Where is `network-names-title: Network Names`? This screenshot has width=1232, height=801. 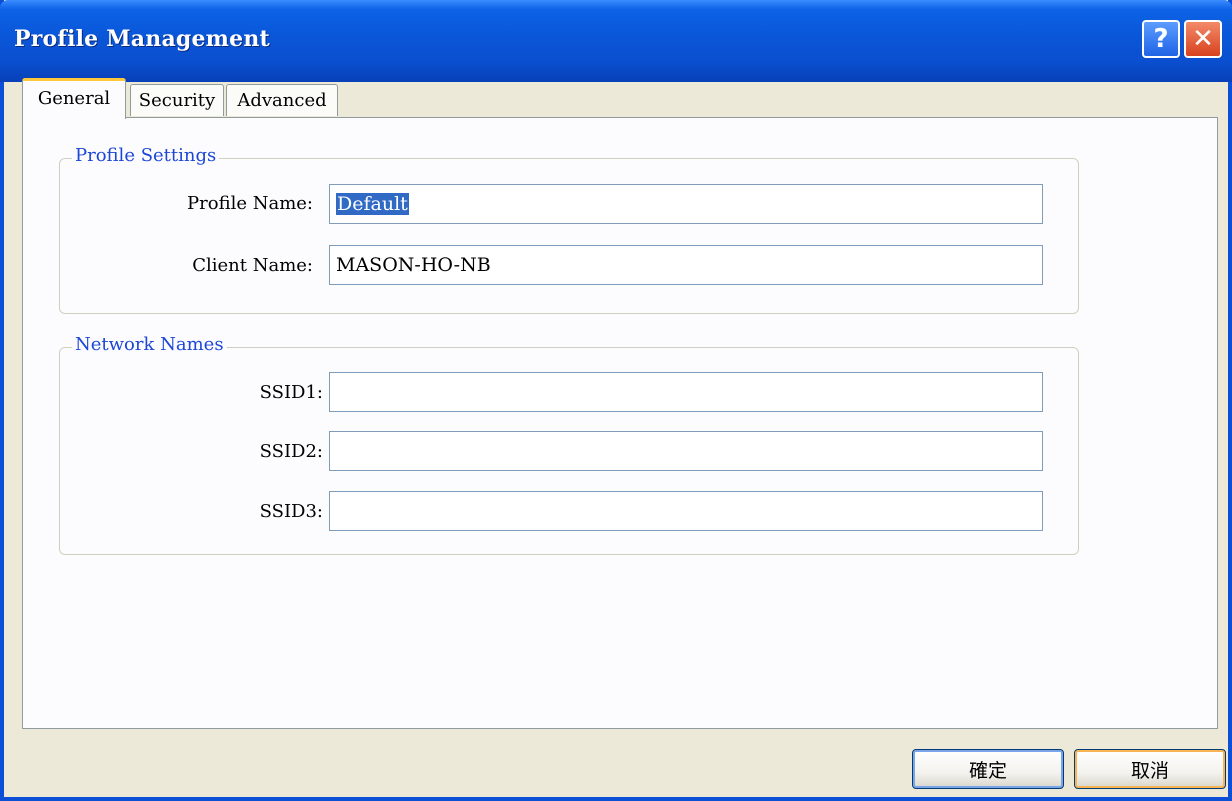
network-names-title: Network Names is located at coordinates (149, 344).